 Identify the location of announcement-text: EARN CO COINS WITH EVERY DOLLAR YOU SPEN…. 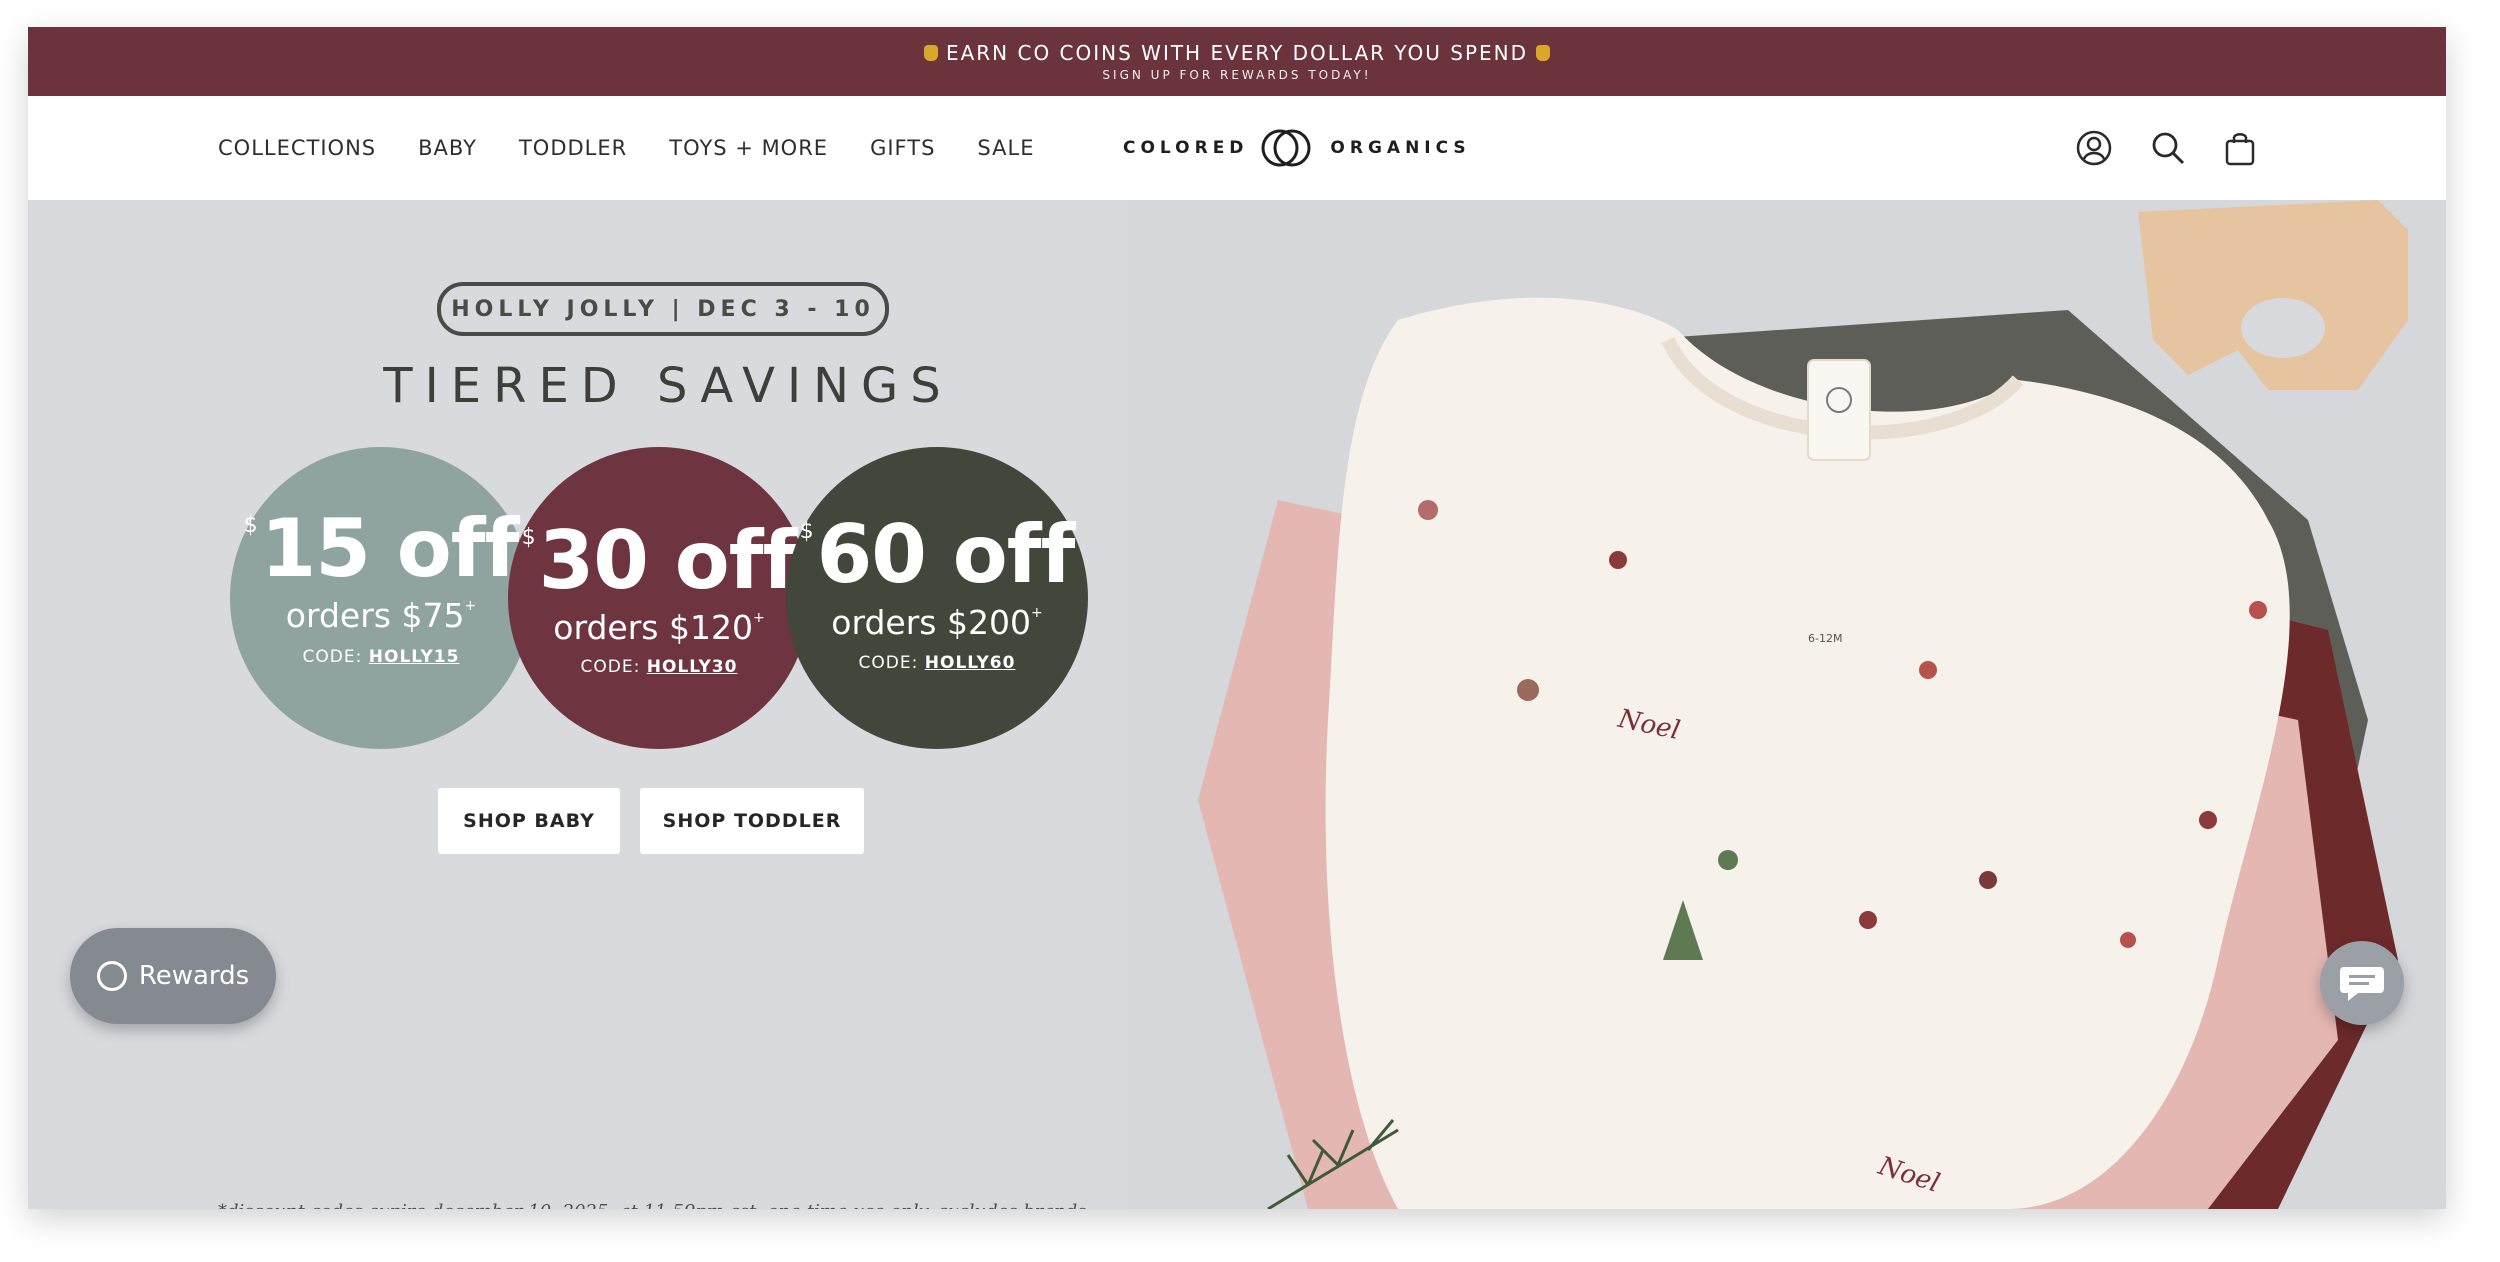
(1237, 53).